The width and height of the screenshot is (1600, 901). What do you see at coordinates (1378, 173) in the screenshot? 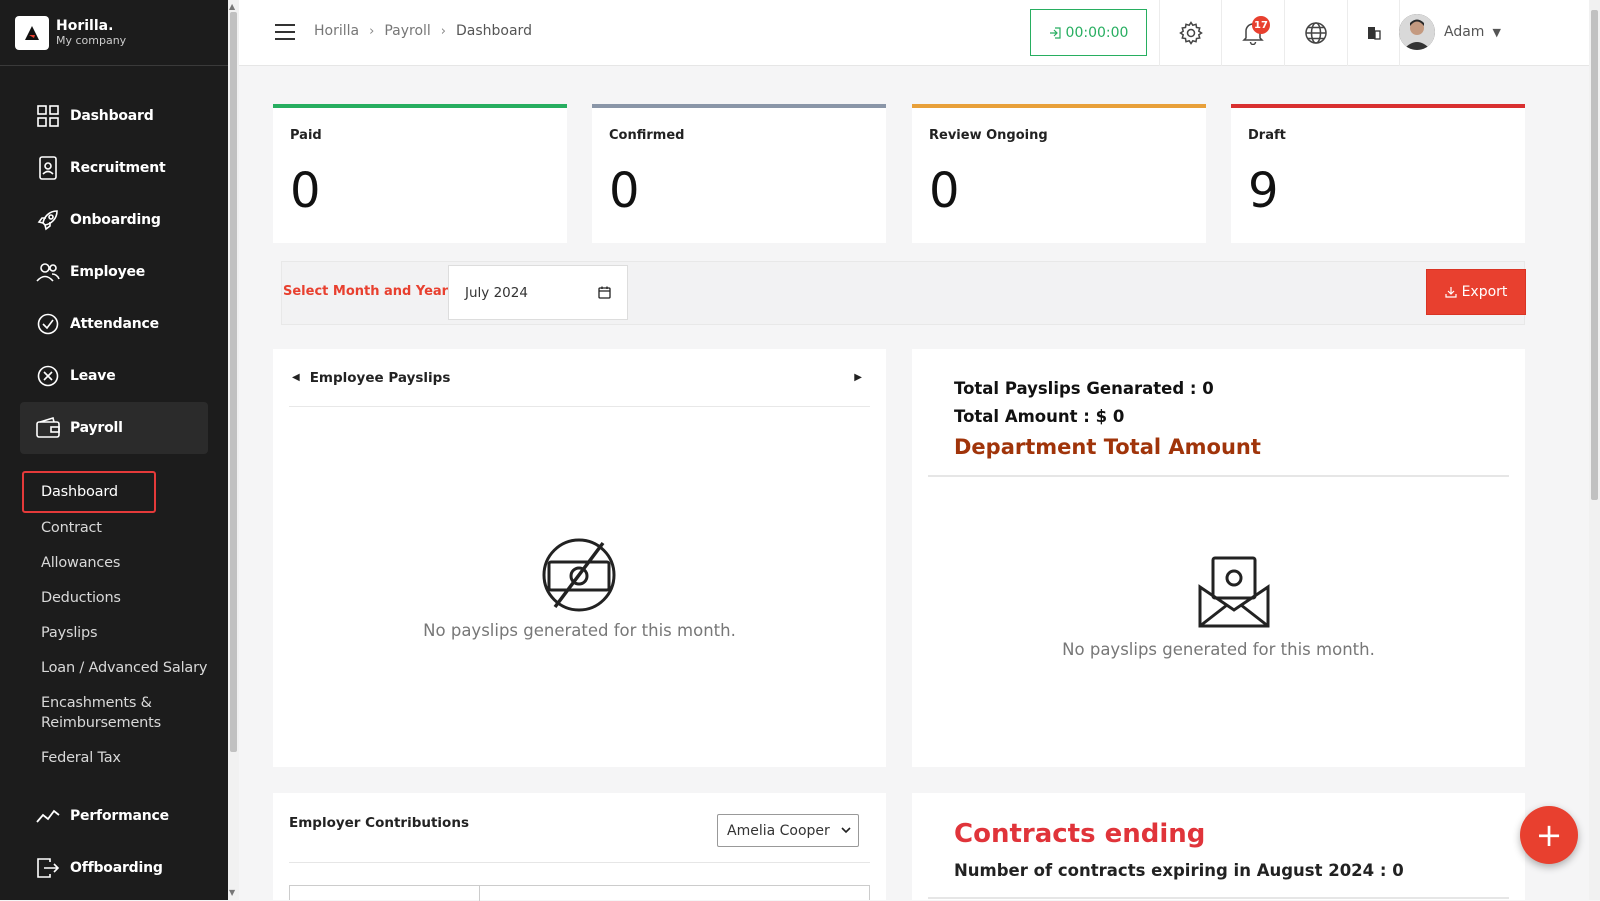
I see `status-card-draft: Draft 9` at bounding box center [1378, 173].